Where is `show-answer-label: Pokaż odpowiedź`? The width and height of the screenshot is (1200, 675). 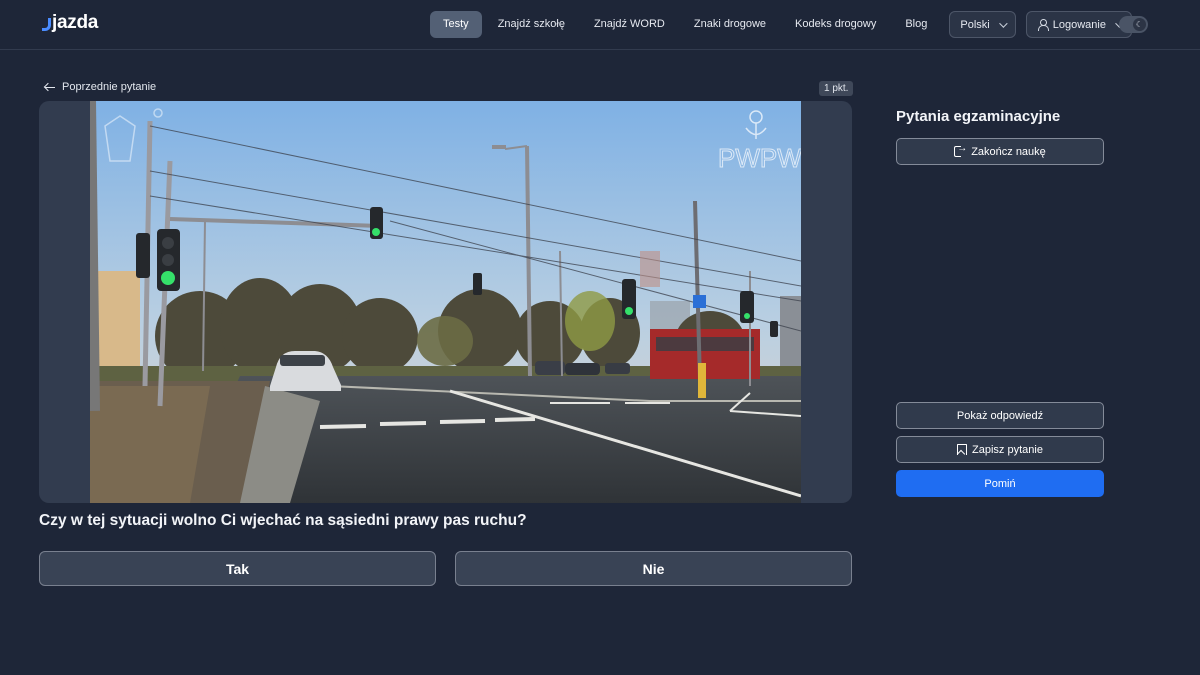 show-answer-label: Pokaż odpowiedź is located at coordinates (1000, 415).